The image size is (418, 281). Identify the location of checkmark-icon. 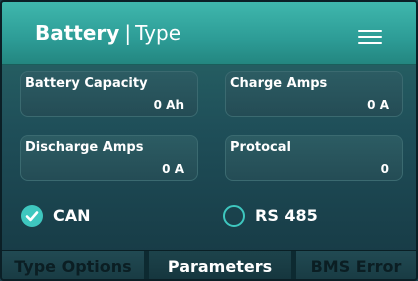
(32, 216).